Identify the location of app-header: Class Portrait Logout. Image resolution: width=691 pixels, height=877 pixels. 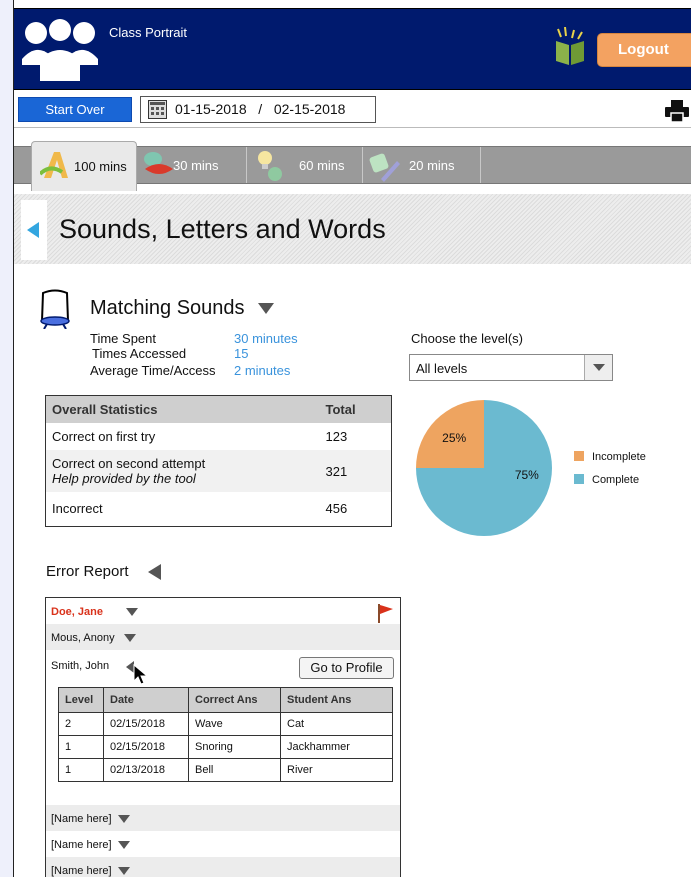
(352, 49).